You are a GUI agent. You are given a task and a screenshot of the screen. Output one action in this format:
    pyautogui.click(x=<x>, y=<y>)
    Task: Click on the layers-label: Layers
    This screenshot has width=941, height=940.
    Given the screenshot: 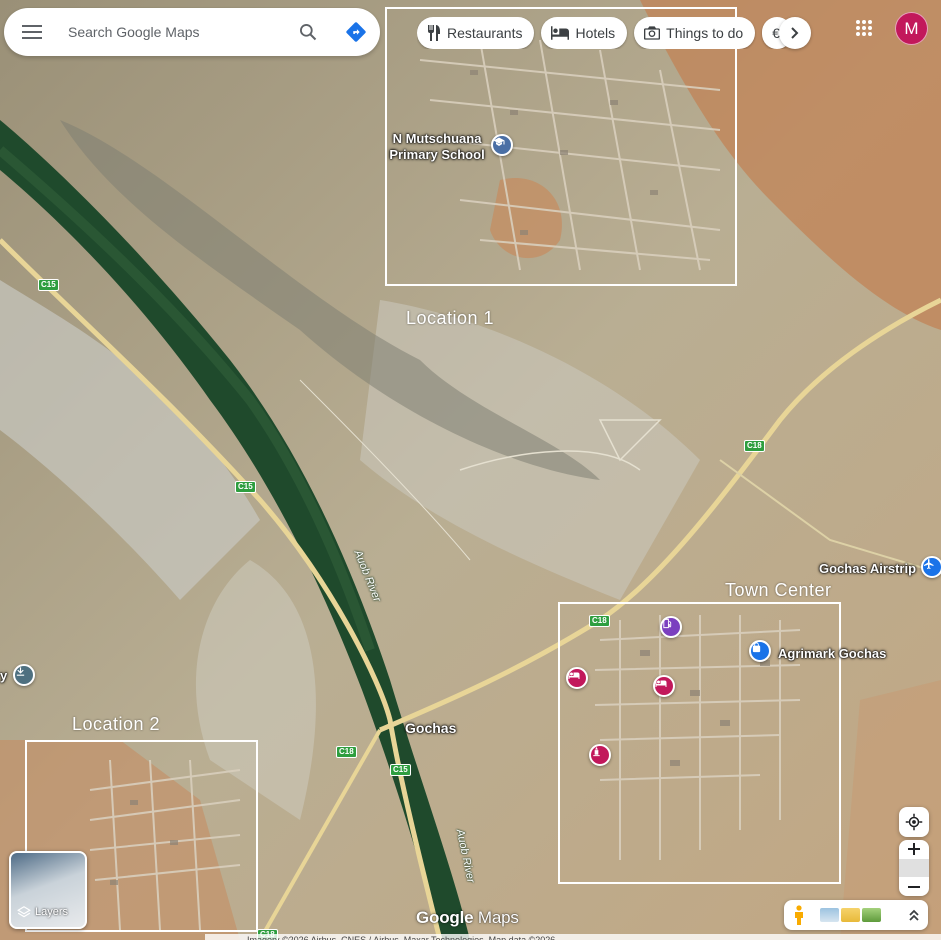 What is the action you would take?
    pyautogui.click(x=52, y=912)
    